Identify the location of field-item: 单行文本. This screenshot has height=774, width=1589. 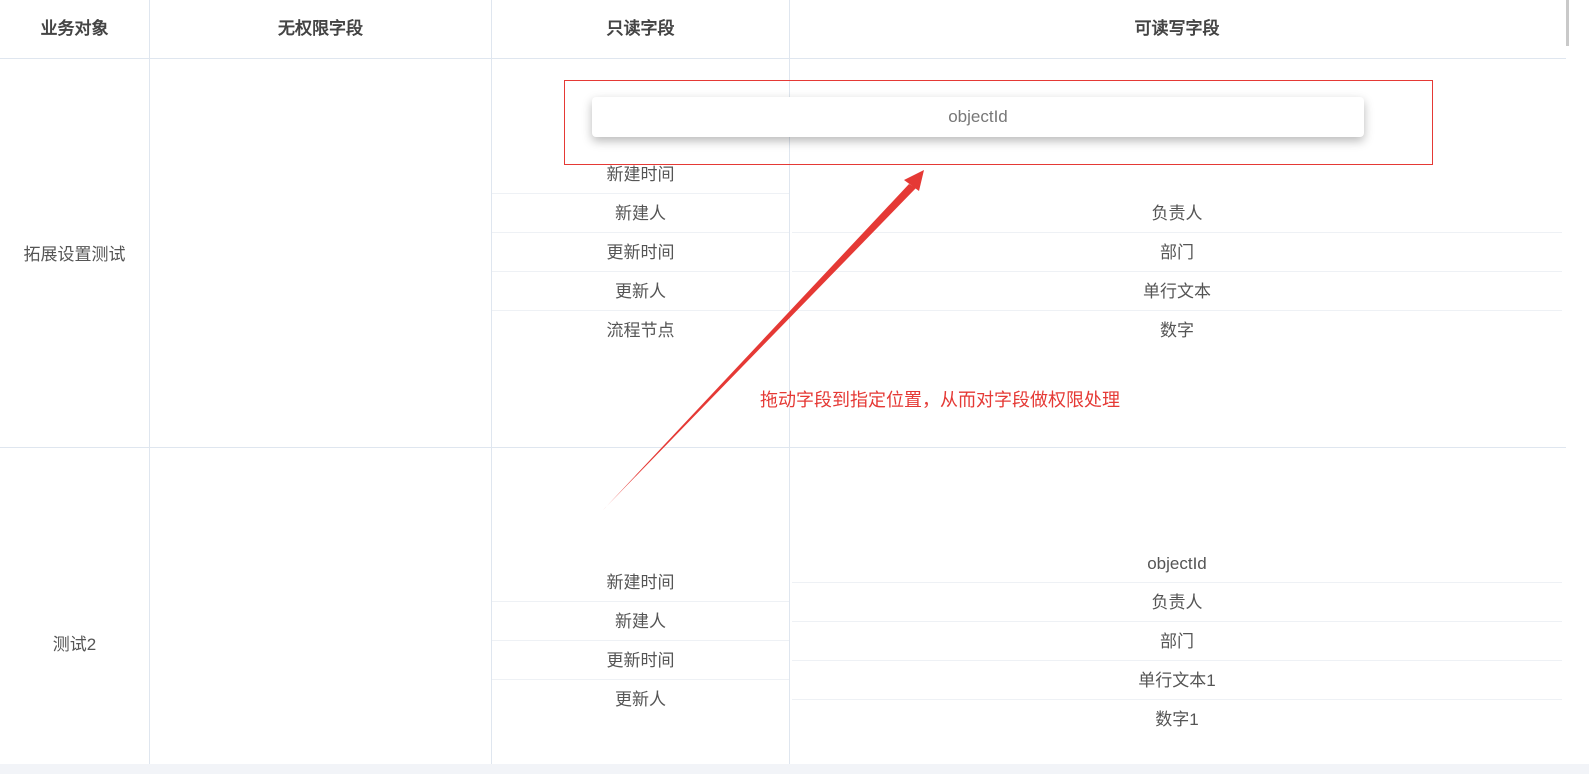
(1177, 291).